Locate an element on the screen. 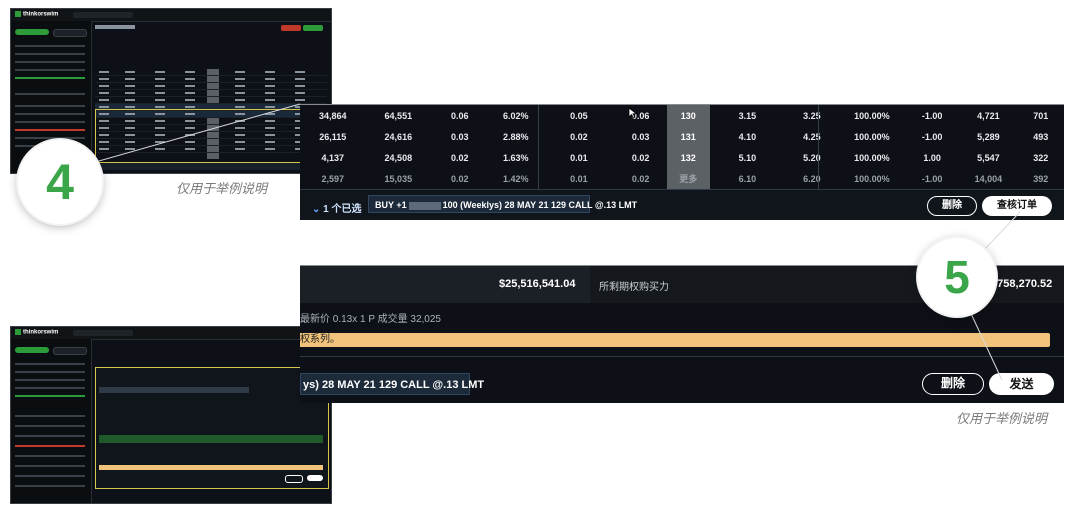 The width and height of the screenshot is (1081, 507). step-4-badge: 4 is located at coordinates (60, 182).